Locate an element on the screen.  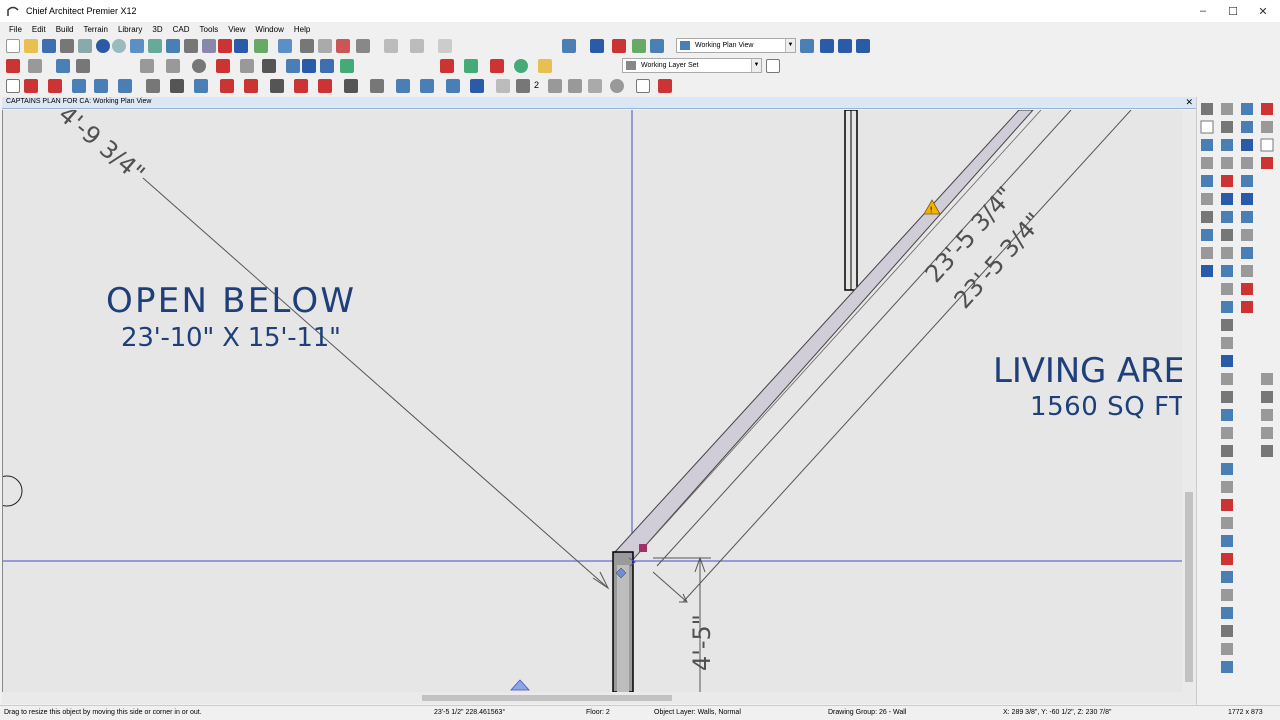
cabinet-tool-icon is located at coordinates (79, 86).